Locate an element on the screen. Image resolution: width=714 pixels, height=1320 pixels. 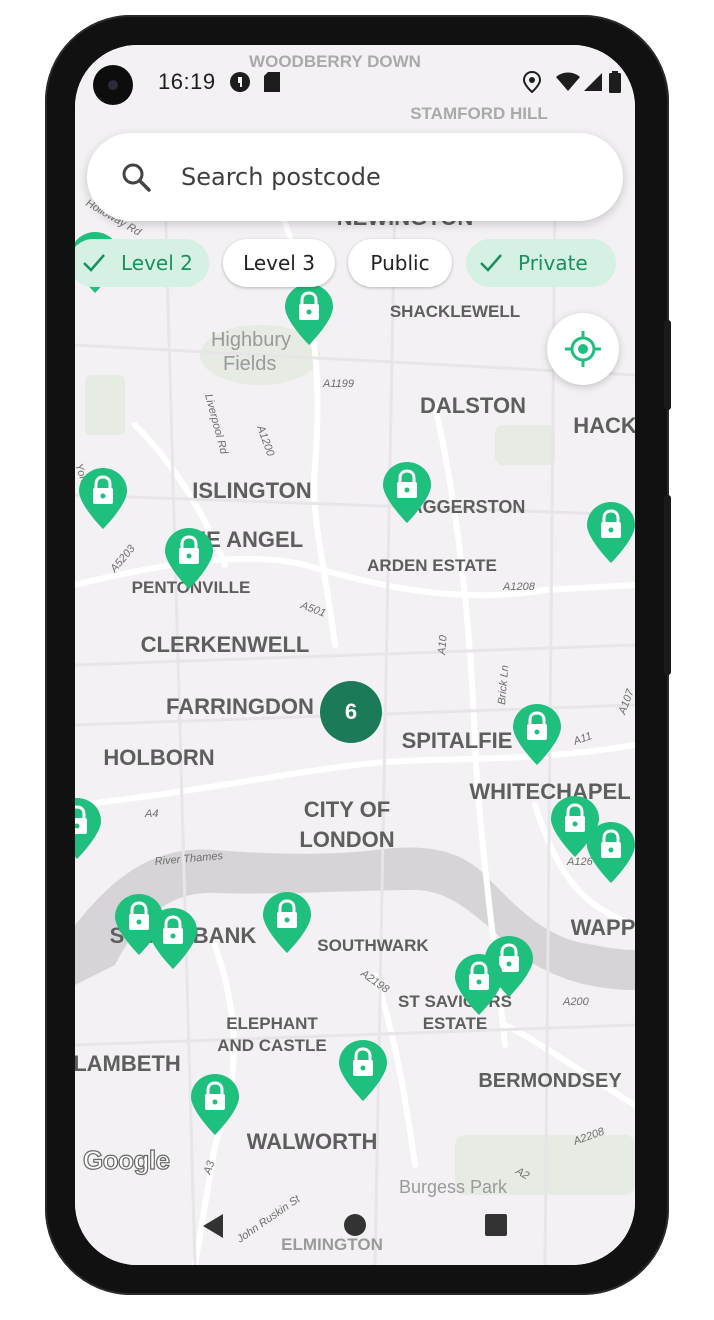
road-label: A1199 is located at coordinates (338, 384).